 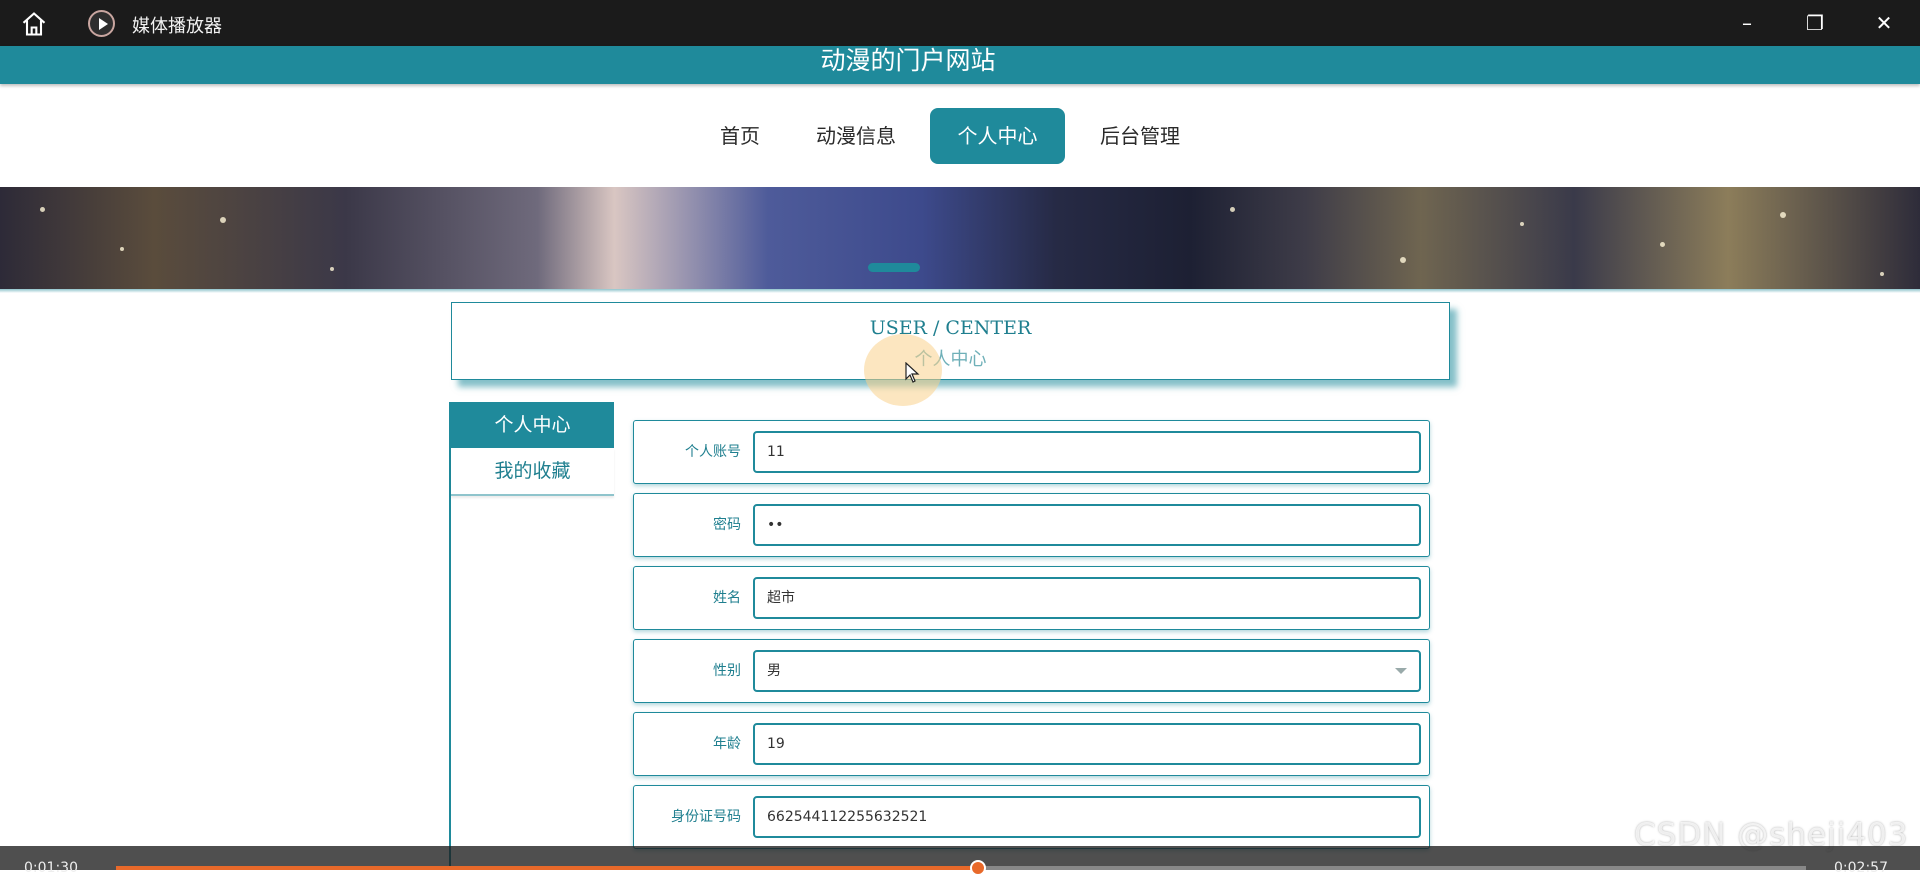 What do you see at coordinates (727, 598) in the screenshot?
I see `field-label: 姓名` at bounding box center [727, 598].